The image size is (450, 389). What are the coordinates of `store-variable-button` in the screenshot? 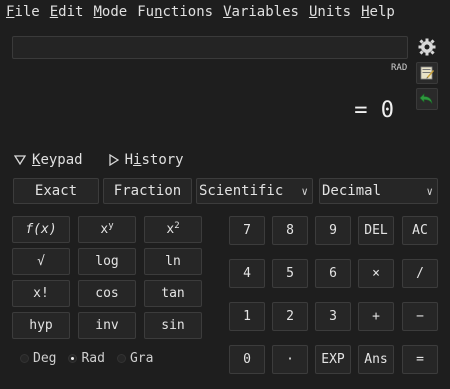 It's located at (427, 73).